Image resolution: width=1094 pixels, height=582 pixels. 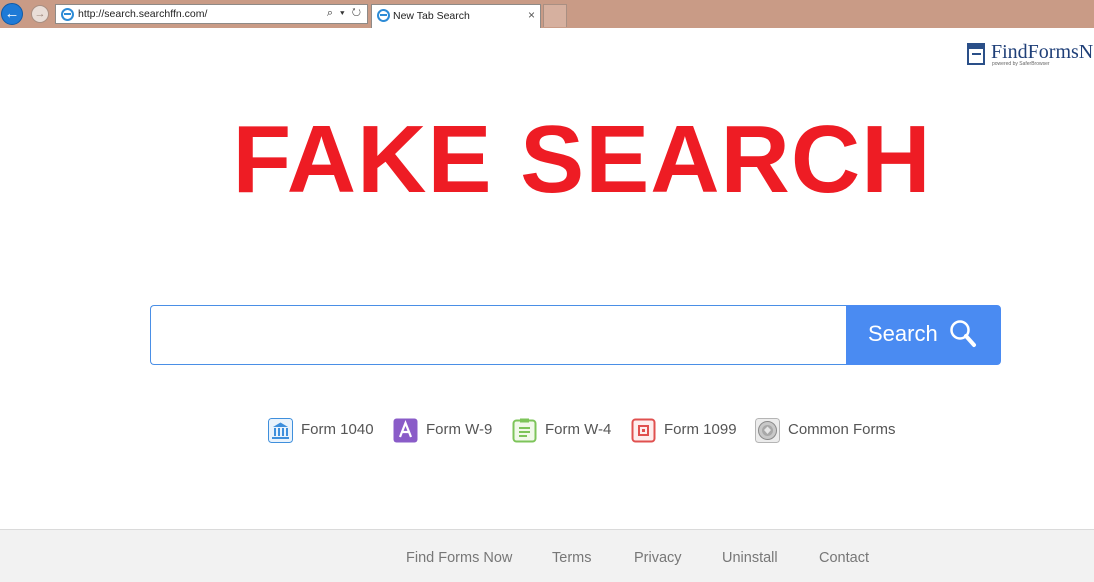 What do you see at coordinates (142, 14) in the screenshot?
I see `address-url: http://search.searchffn.com/` at bounding box center [142, 14].